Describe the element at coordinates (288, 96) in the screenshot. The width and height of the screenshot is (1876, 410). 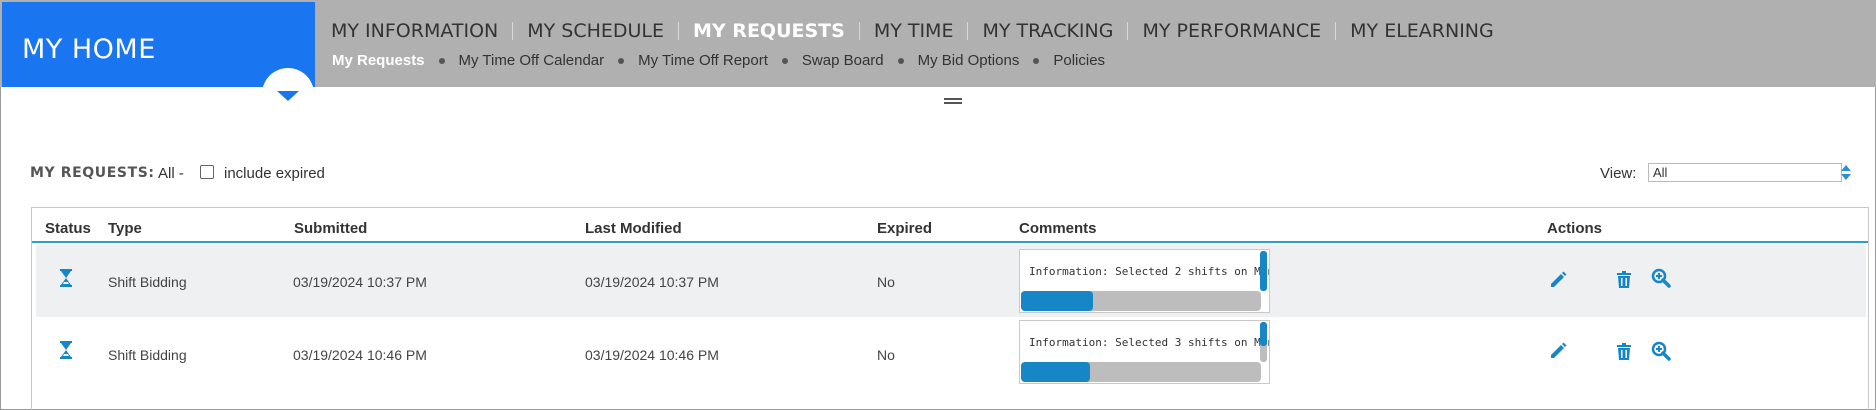
I see `caret-down-icon` at that location.